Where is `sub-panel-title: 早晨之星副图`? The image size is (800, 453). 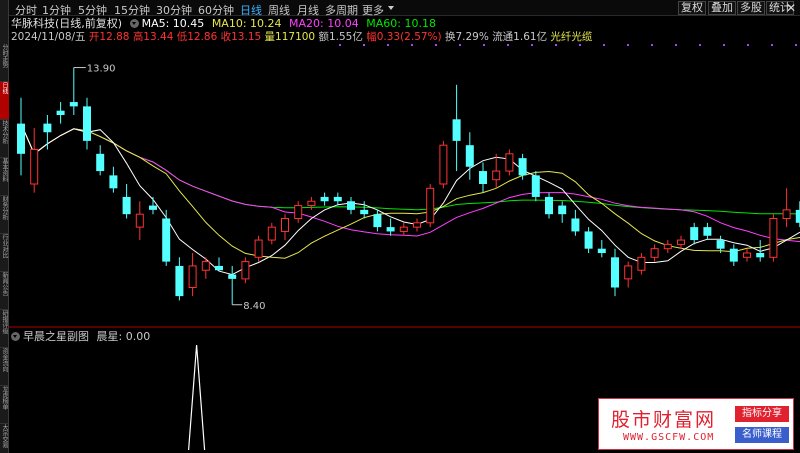
sub-panel-title: 早晨之星副图 is located at coordinates (56, 336).